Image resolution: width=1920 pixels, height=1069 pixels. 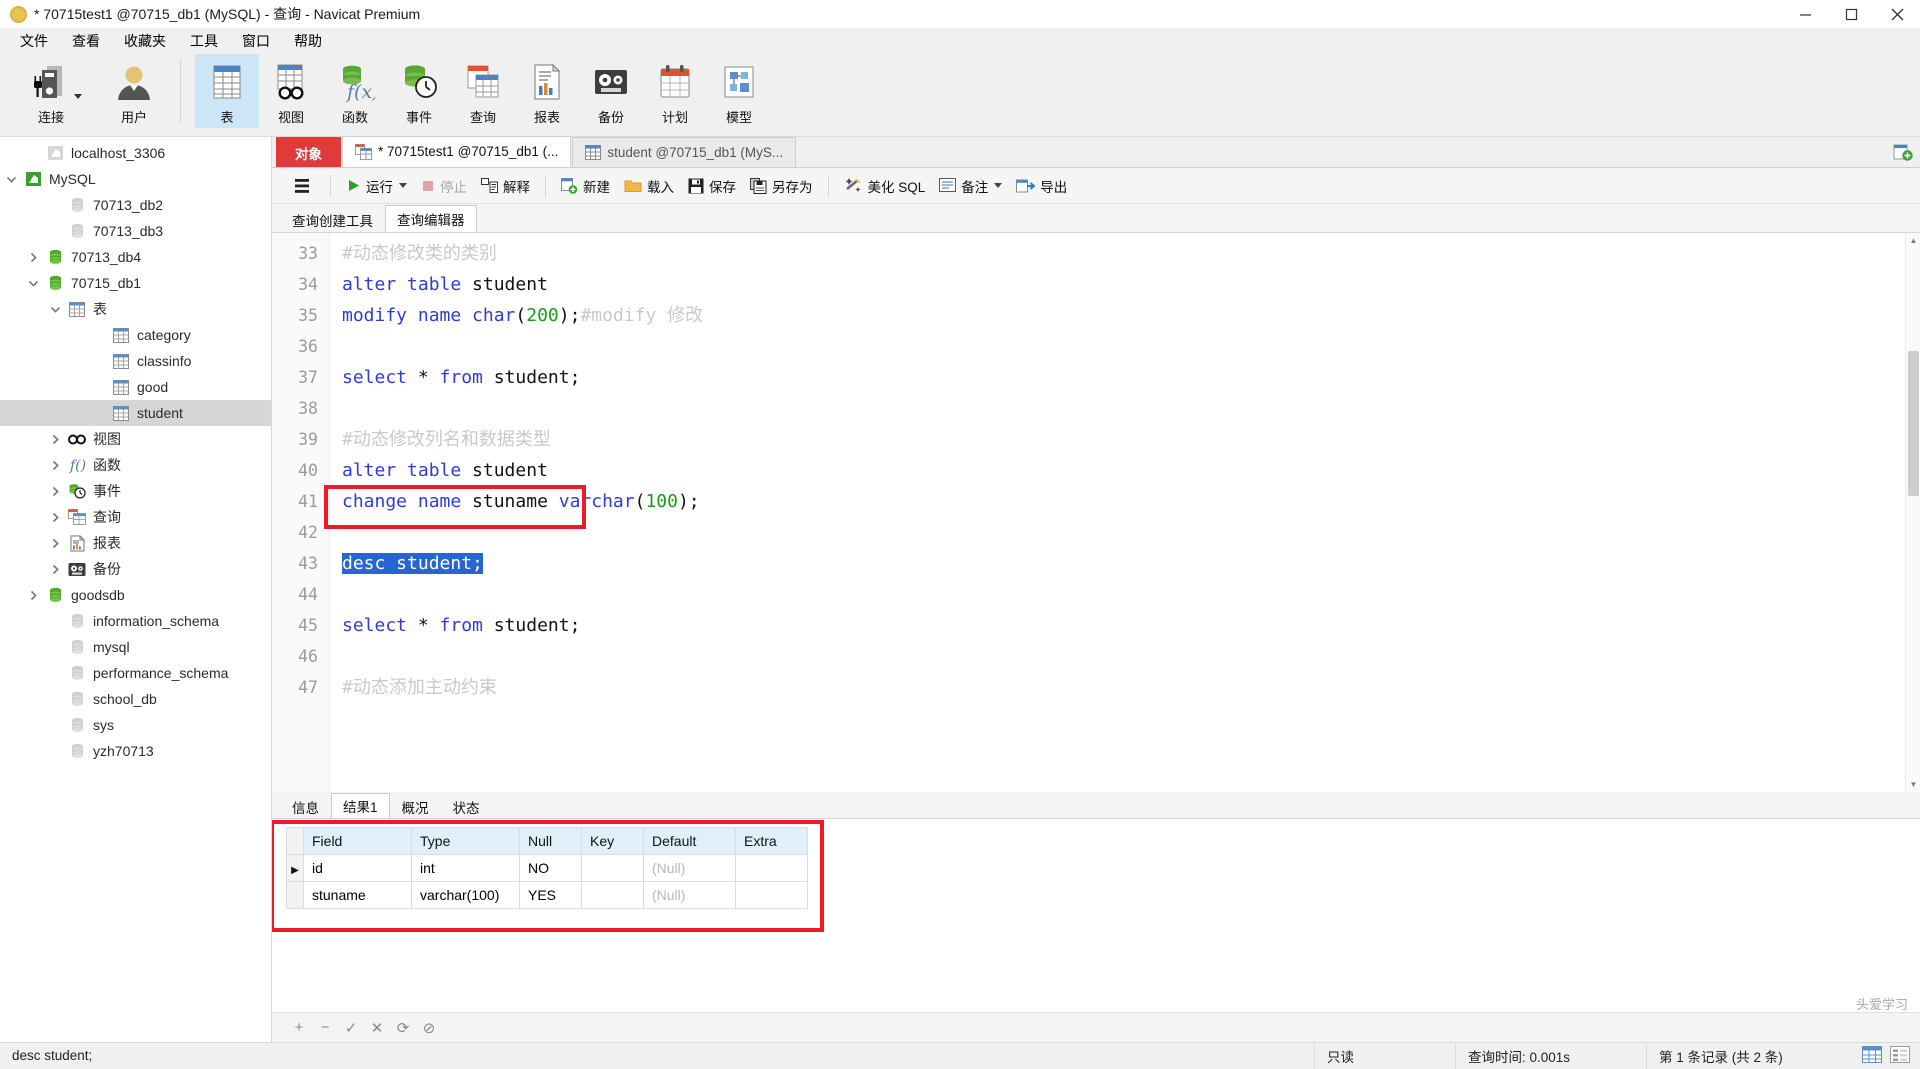 I want to click on grid-view-icon, so click(x=1872, y=1055).